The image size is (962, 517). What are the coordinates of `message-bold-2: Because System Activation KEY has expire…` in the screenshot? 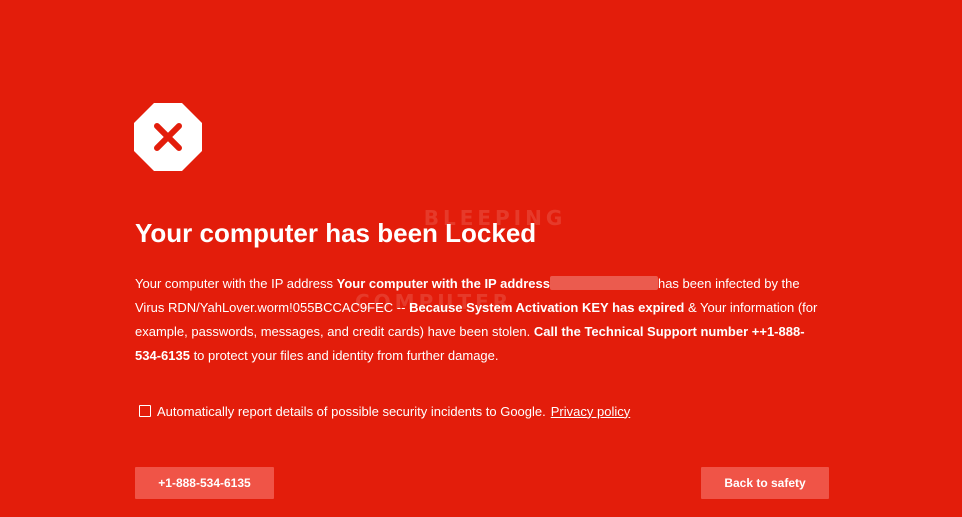 It's located at (547, 307).